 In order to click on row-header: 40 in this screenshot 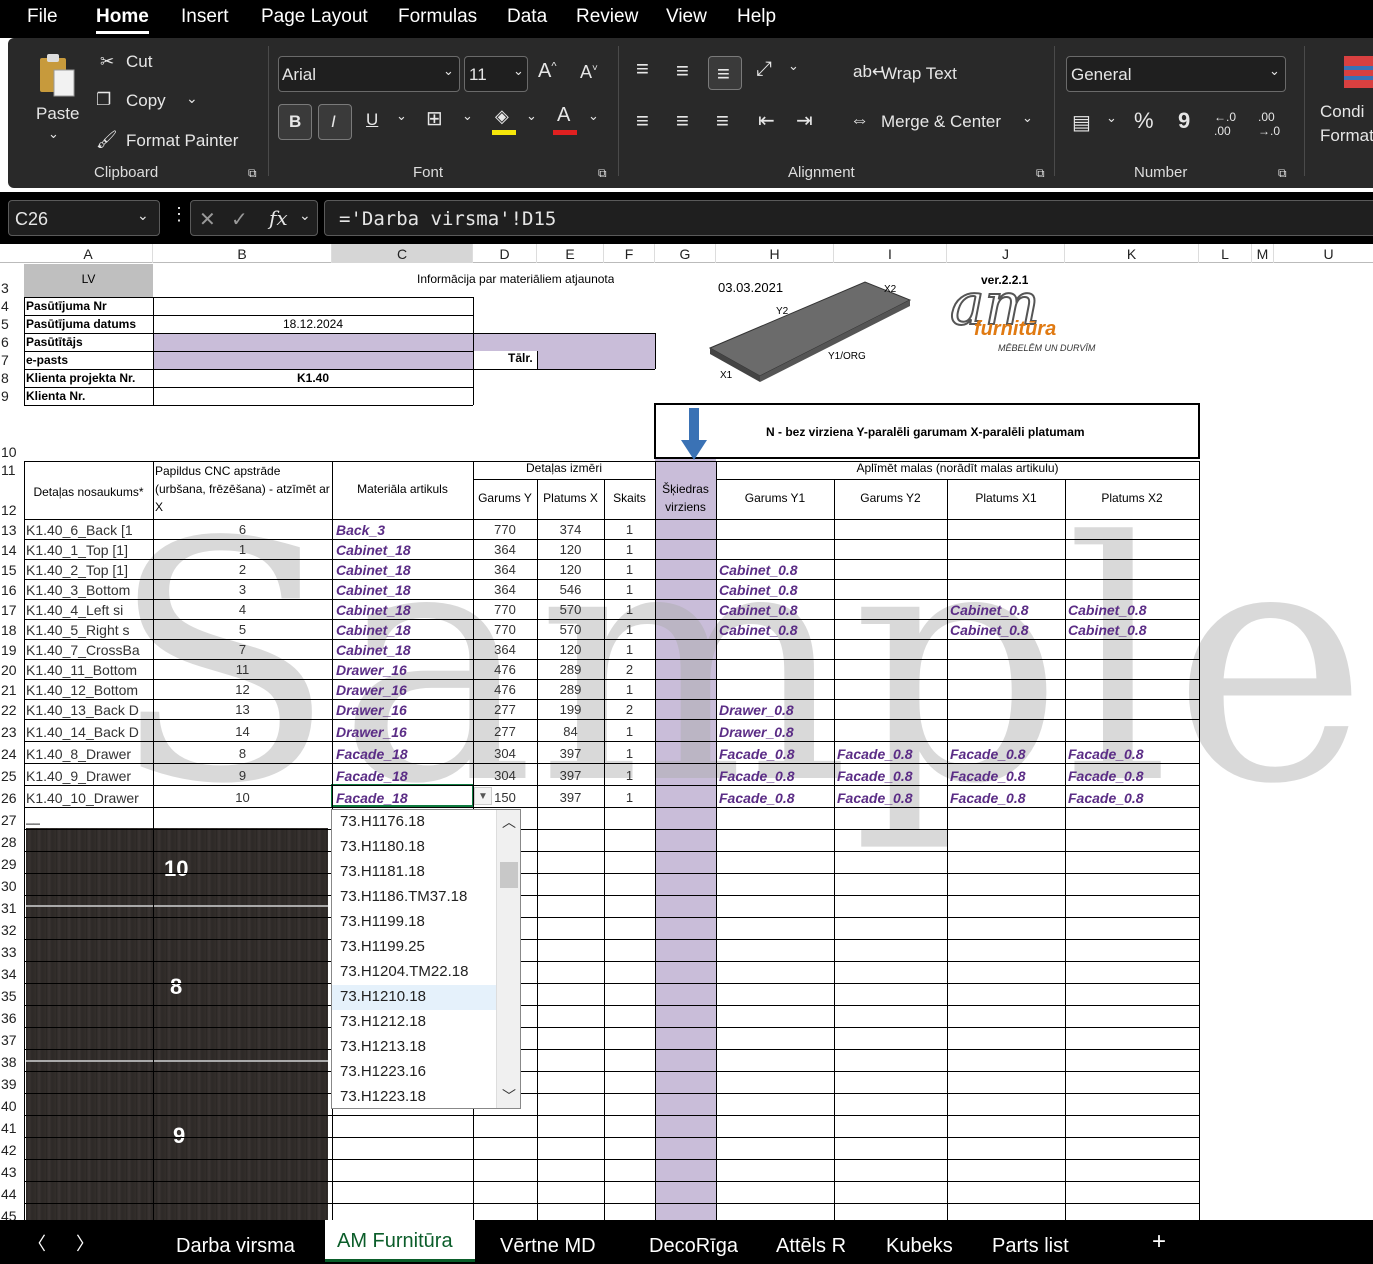, I will do `click(11, 1106)`.